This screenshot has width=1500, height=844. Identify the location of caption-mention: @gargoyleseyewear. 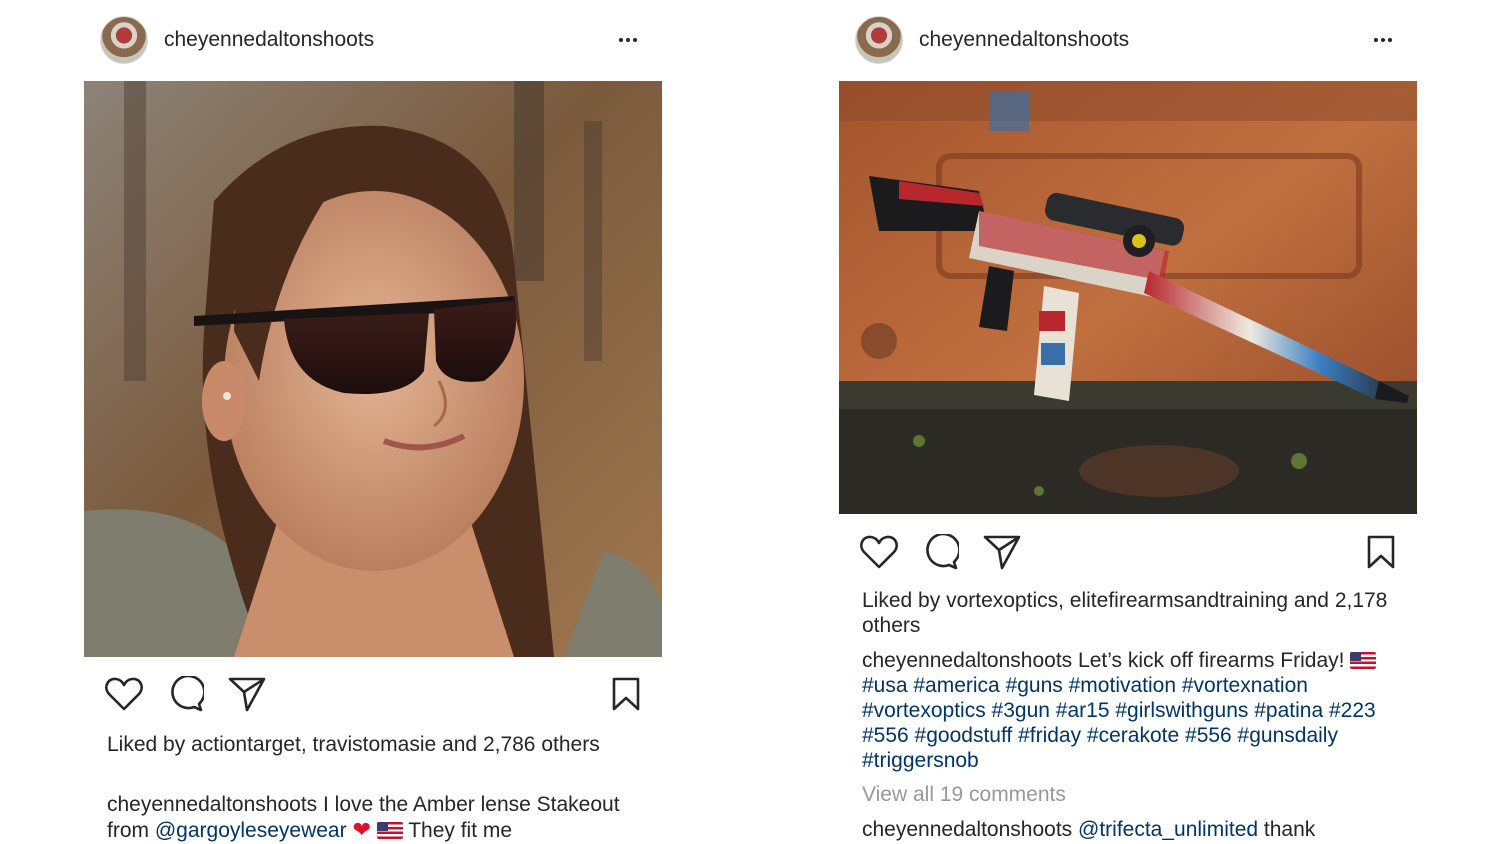
(251, 830).